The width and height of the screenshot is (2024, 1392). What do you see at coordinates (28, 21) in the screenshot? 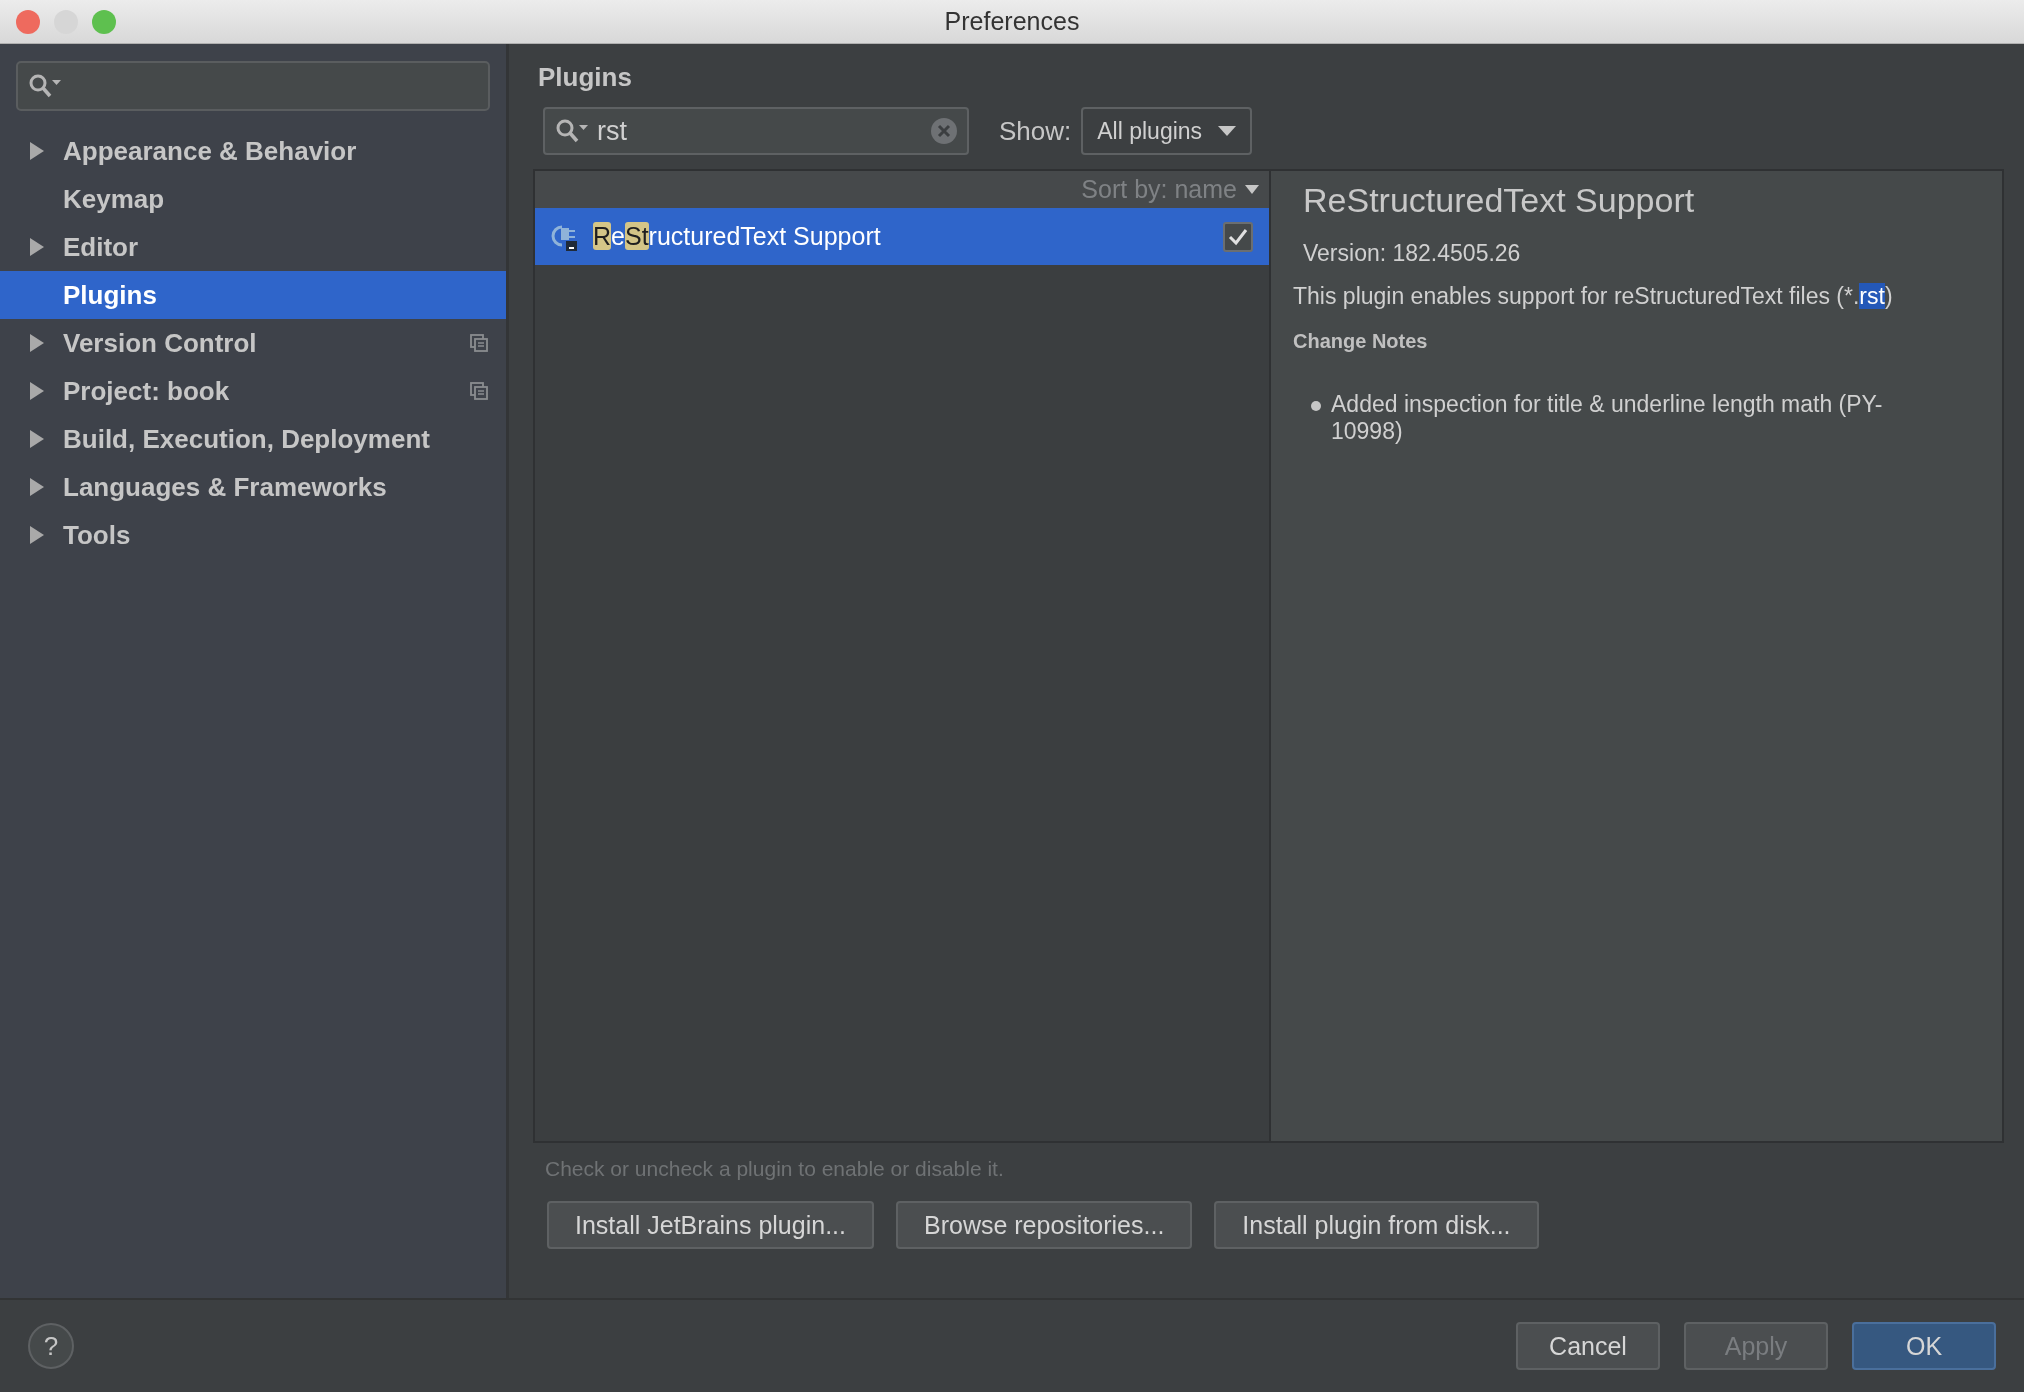
I see `close-button` at bounding box center [28, 21].